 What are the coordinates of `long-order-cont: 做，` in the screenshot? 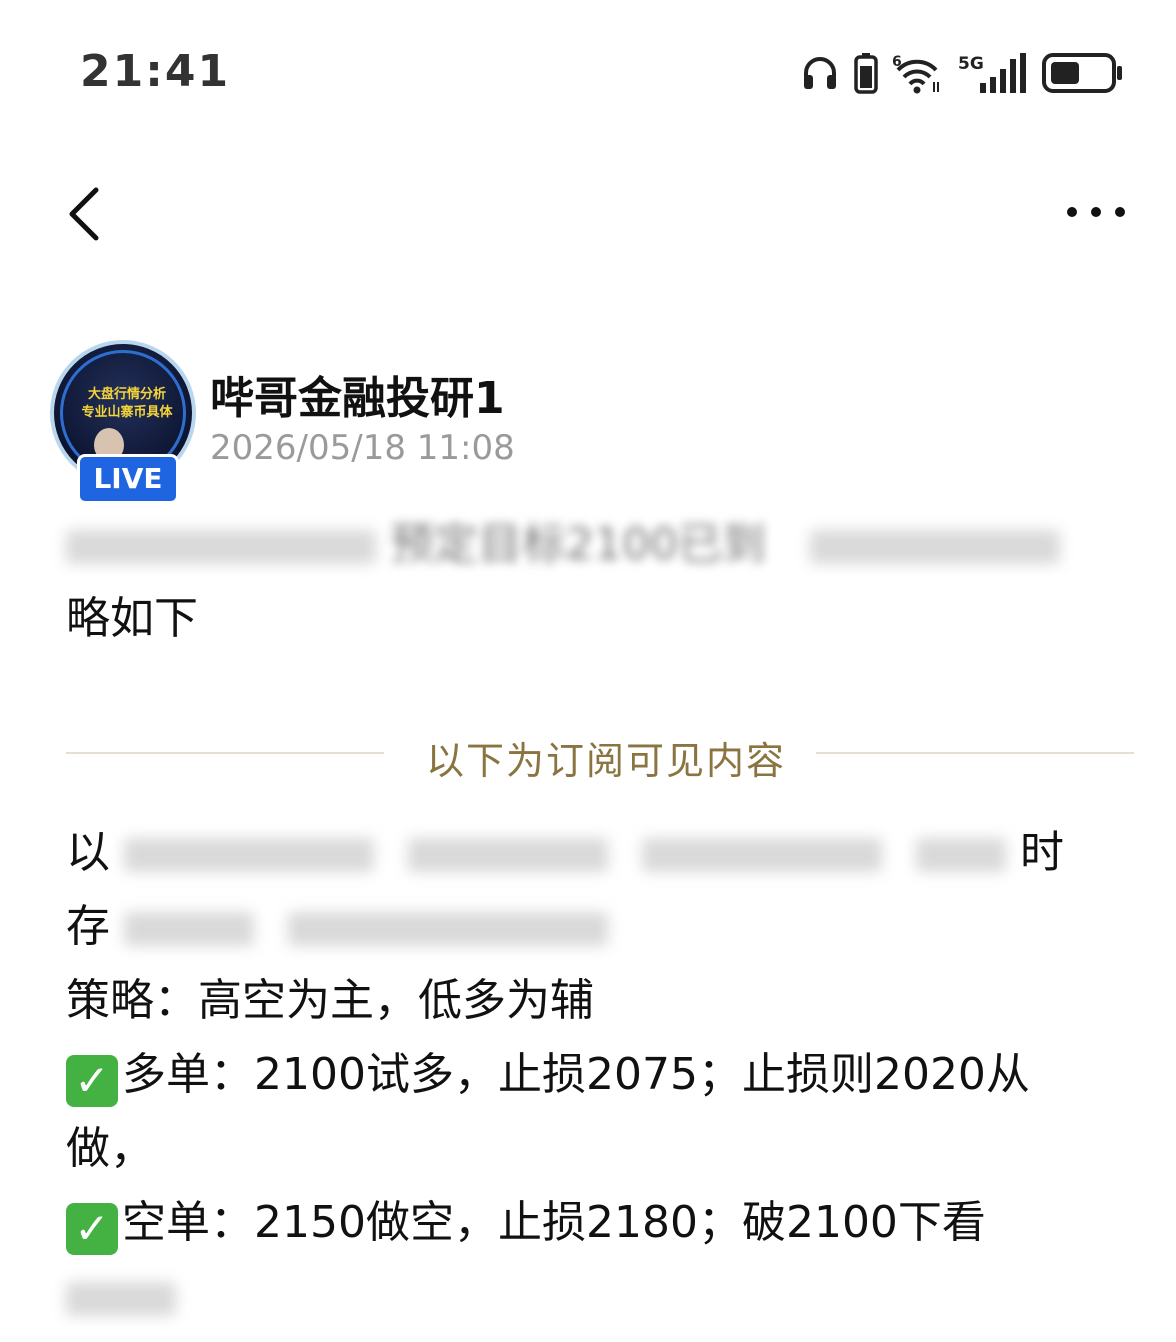 It's located at (110, 1148).